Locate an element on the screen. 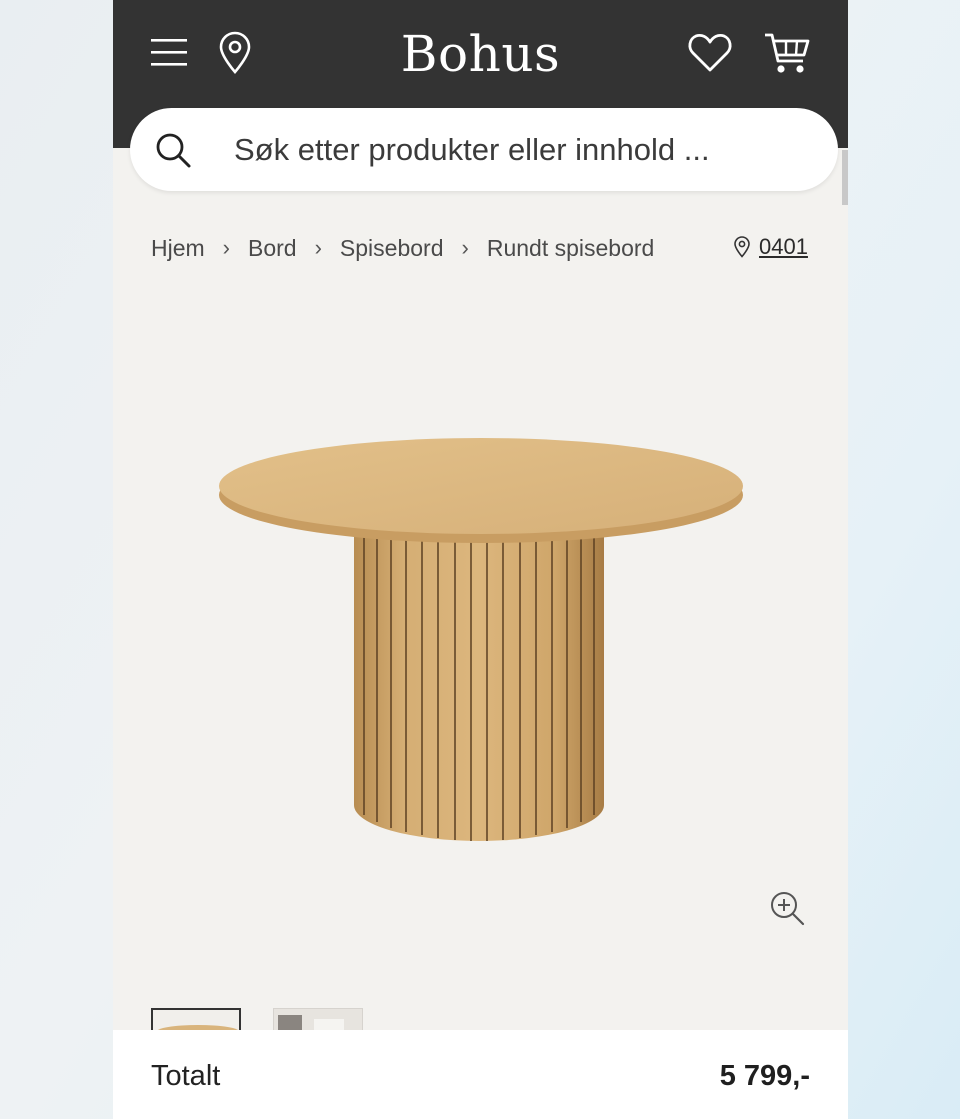  search-icon is located at coordinates (173, 150).